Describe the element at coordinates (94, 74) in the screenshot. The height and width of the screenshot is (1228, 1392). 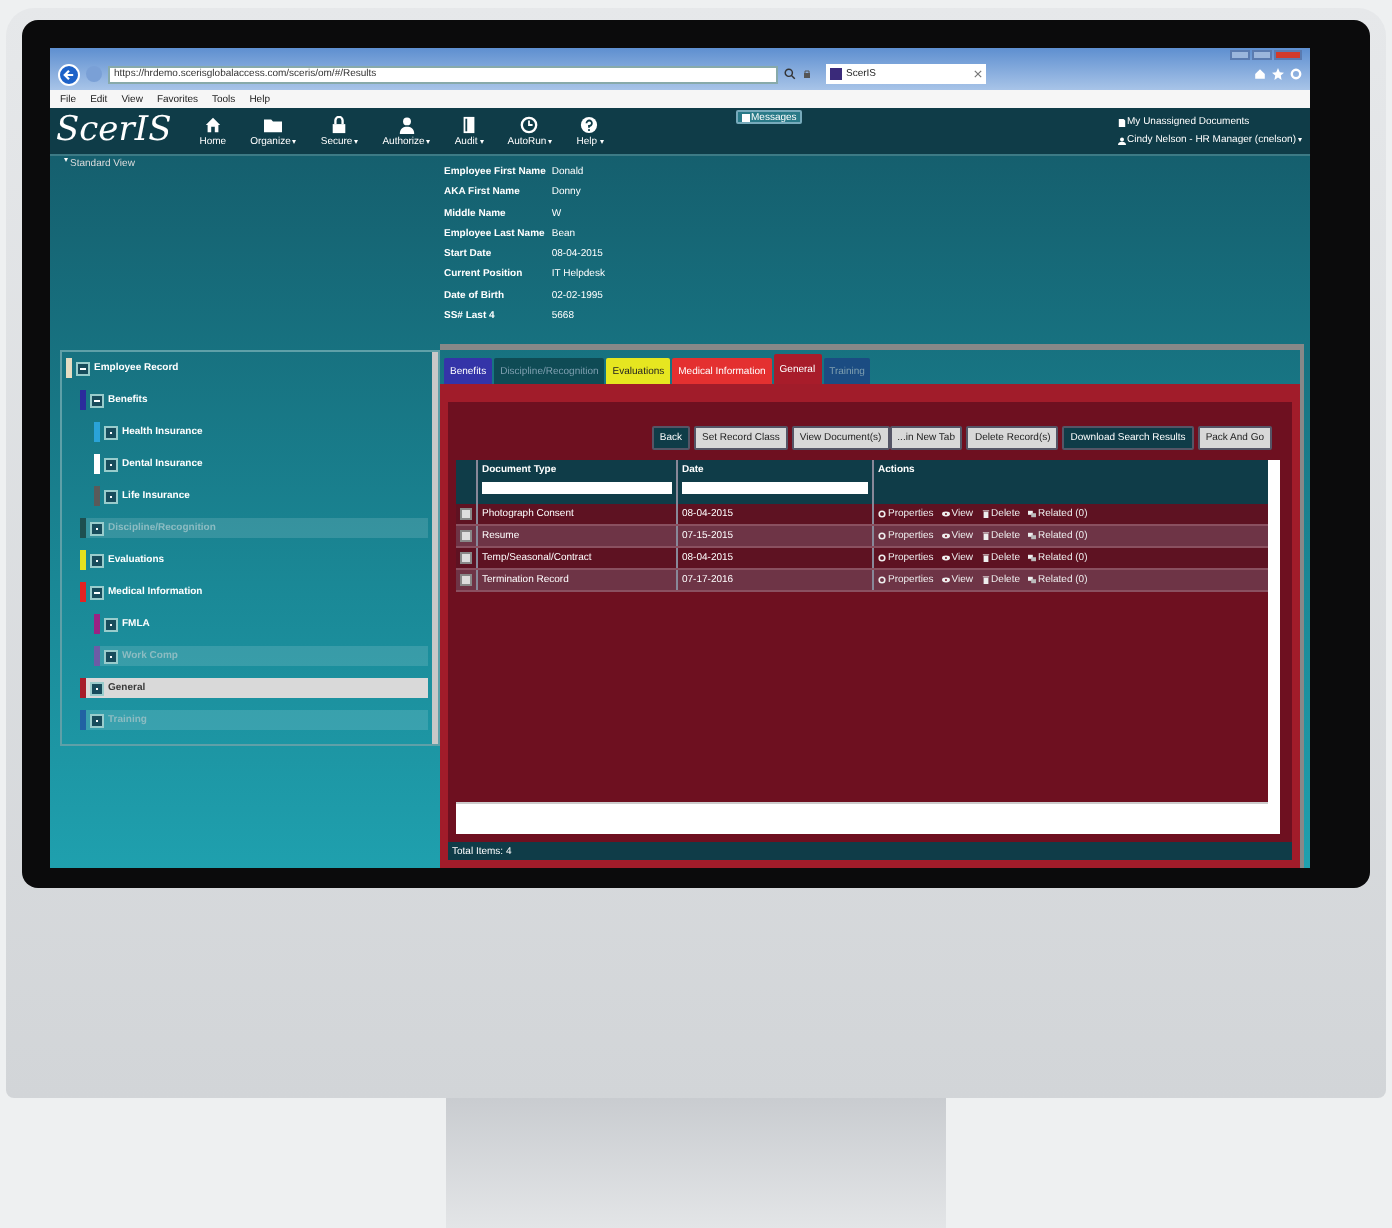
I see `forward-button` at that location.